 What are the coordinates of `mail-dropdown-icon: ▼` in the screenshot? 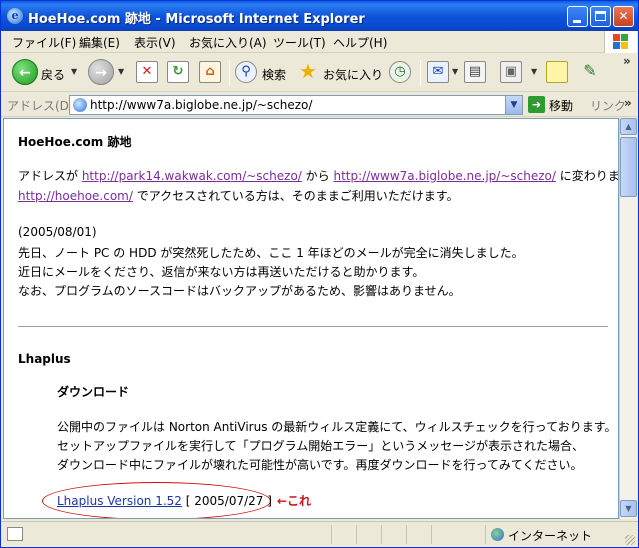 It's located at (455, 71).